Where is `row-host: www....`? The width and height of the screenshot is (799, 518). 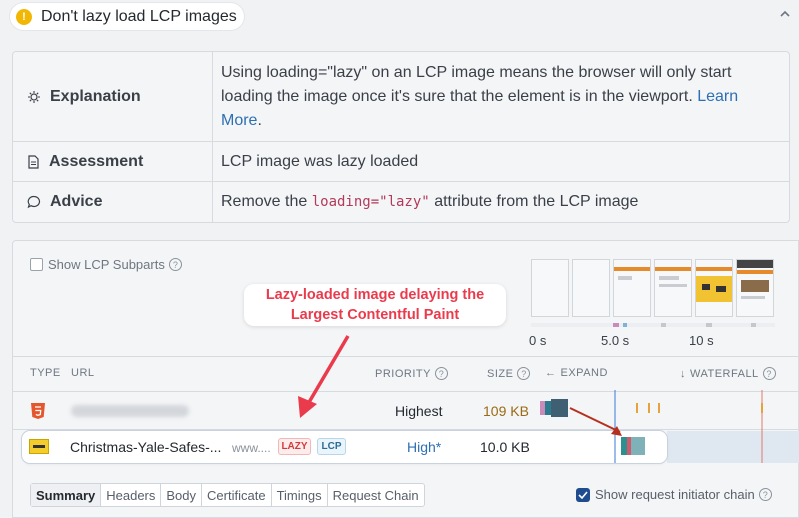
row-host: www.... is located at coordinates (251, 448).